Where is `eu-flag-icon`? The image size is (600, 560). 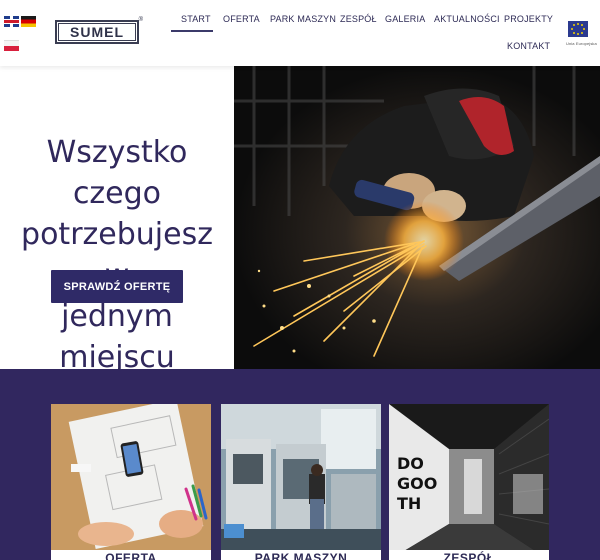 eu-flag-icon is located at coordinates (578, 29).